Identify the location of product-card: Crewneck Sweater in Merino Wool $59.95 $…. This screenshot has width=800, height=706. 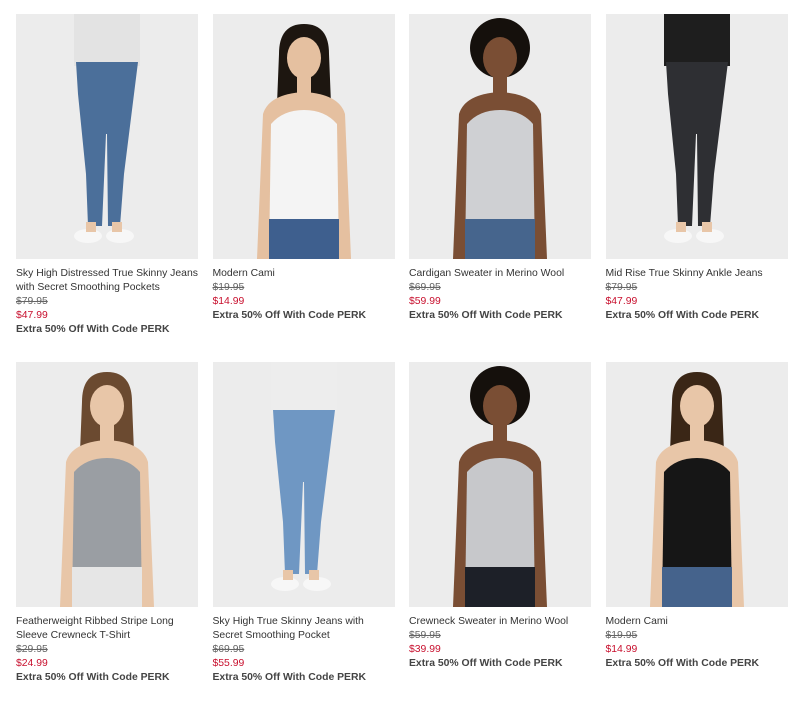
(500, 534).